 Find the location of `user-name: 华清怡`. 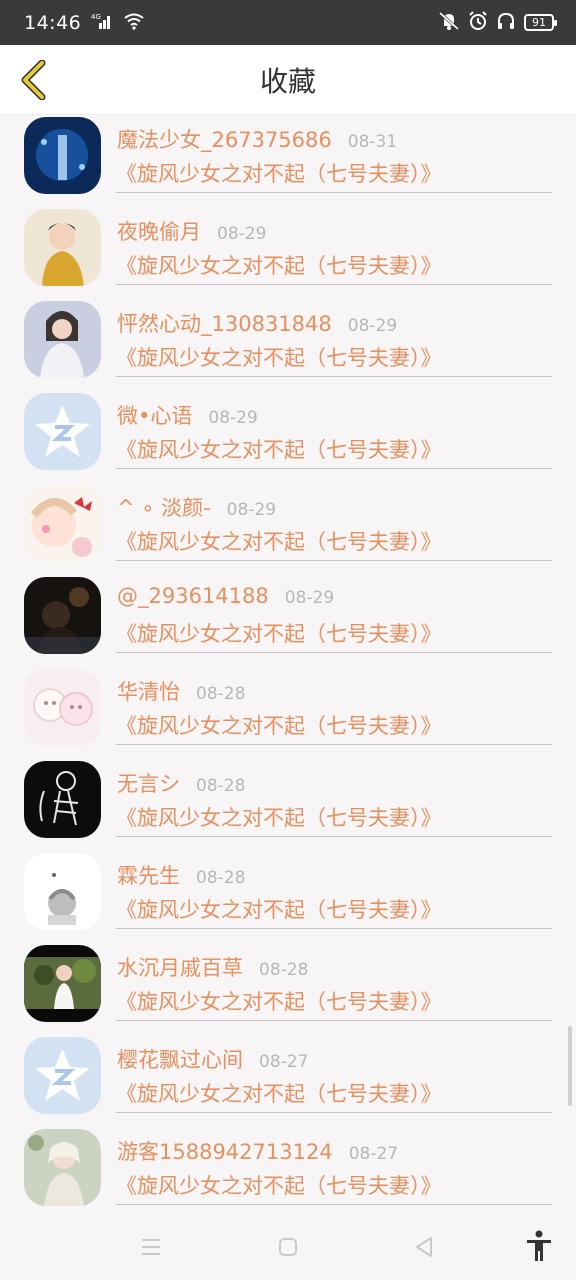

user-name: 华清怡 is located at coordinates (148, 691).